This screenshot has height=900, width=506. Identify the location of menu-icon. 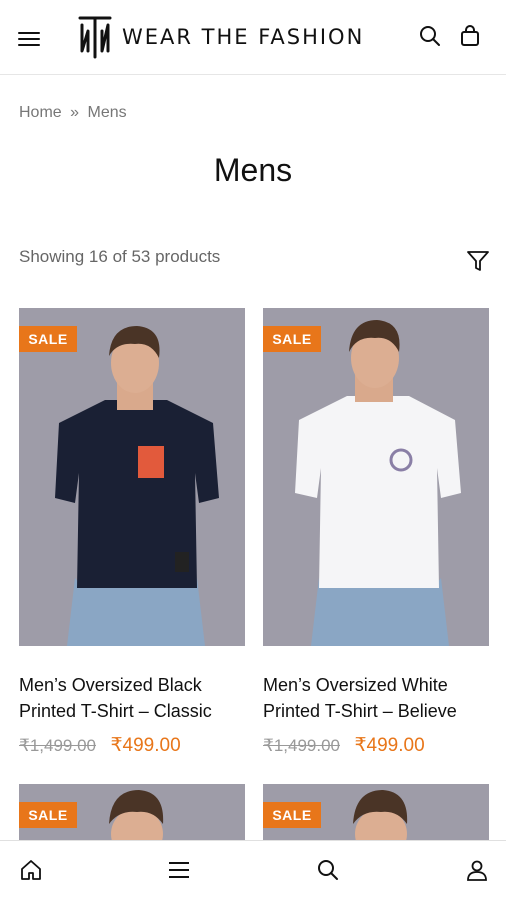
(179, 870).